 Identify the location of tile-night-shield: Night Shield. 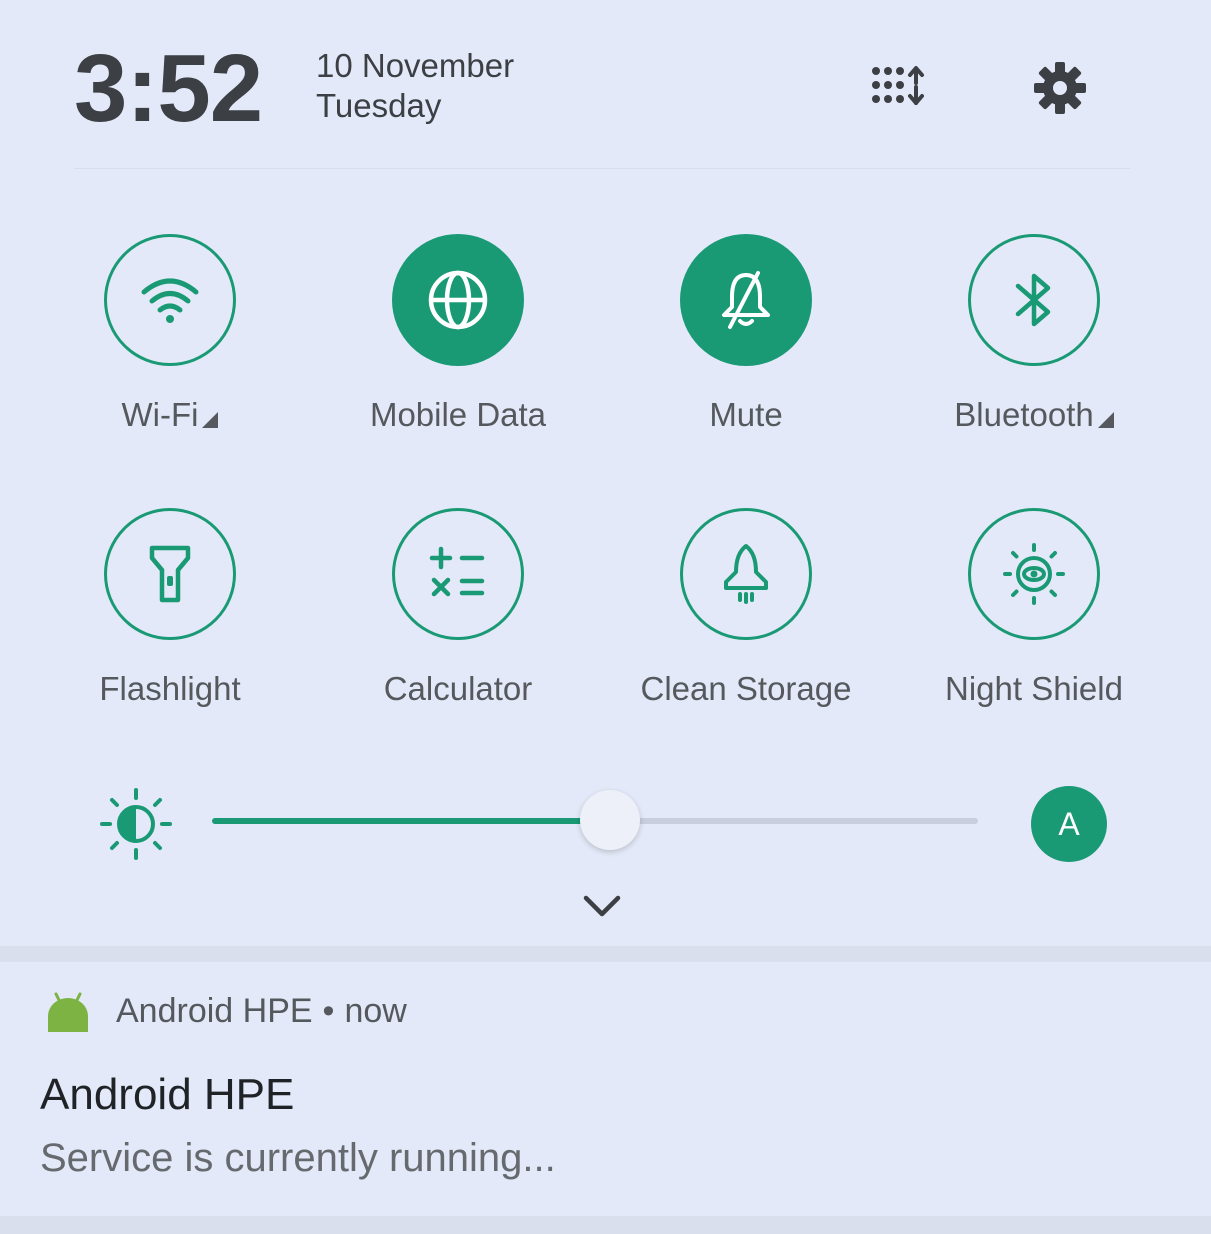
(1036, 628).